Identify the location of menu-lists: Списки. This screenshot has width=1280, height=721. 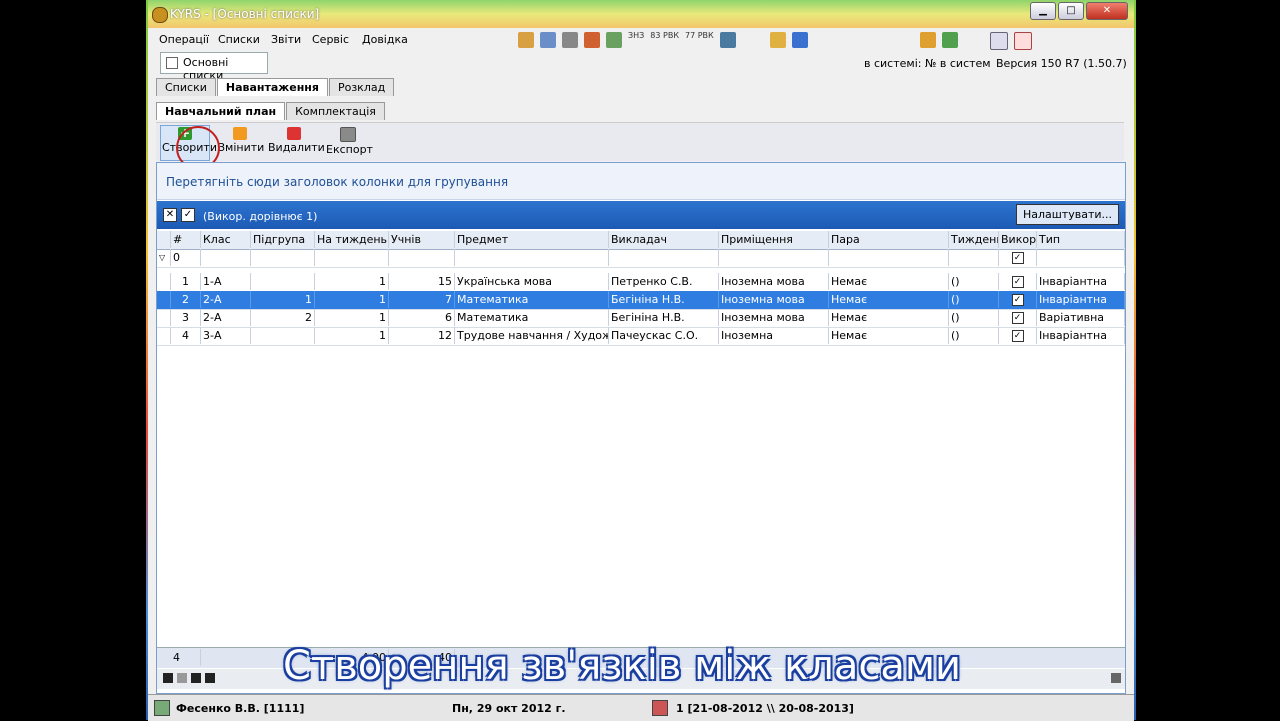
(239, 39).